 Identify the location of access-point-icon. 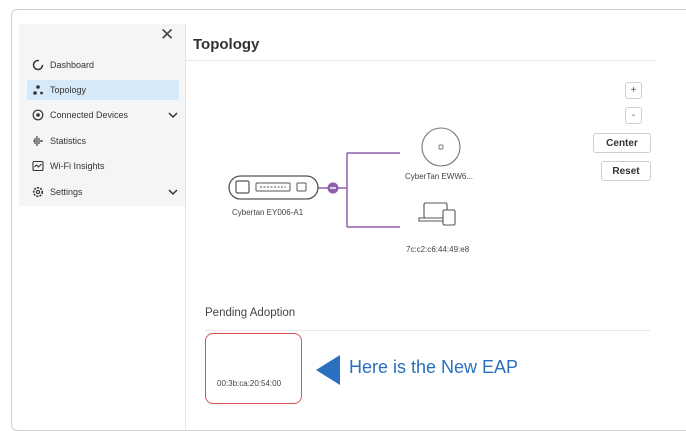
(441, 147).